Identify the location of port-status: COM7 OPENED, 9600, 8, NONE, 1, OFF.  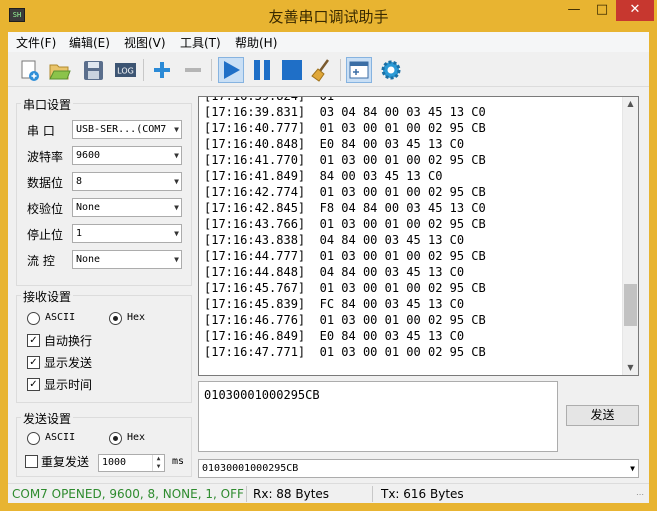
(128, 494).